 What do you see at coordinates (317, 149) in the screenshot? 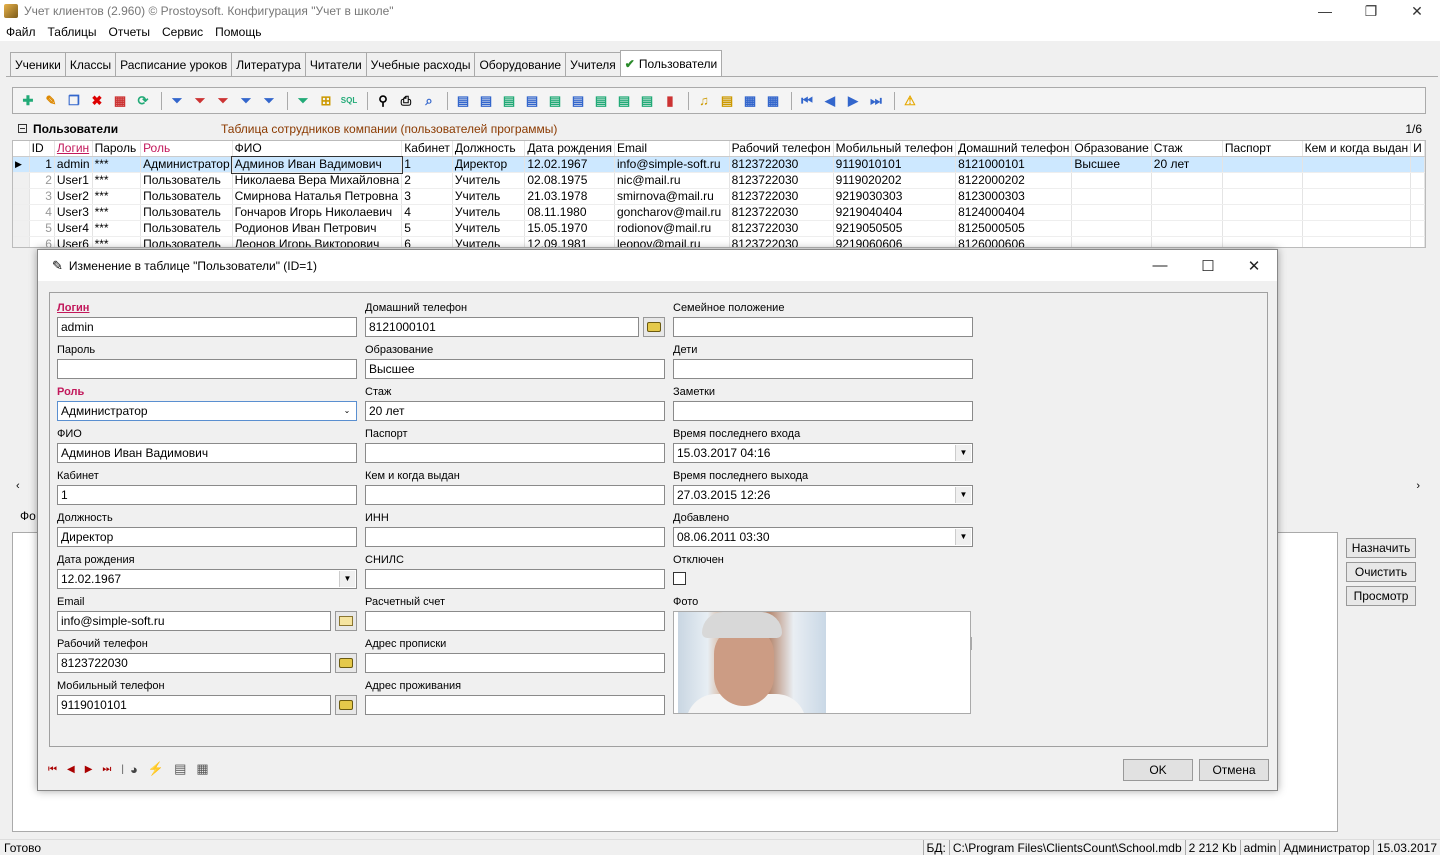
I see `column-header: ФИО` at bounding box center [317, 149].